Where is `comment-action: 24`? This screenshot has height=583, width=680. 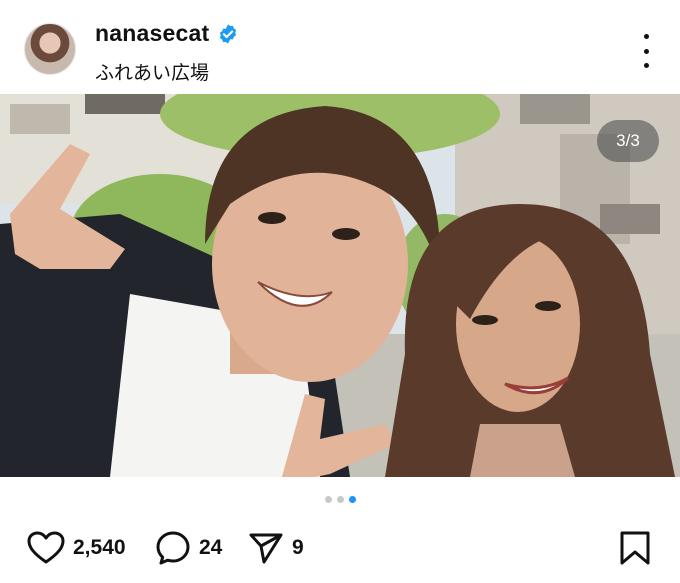
comment-action: 24 is located at coordinates (188, 548).